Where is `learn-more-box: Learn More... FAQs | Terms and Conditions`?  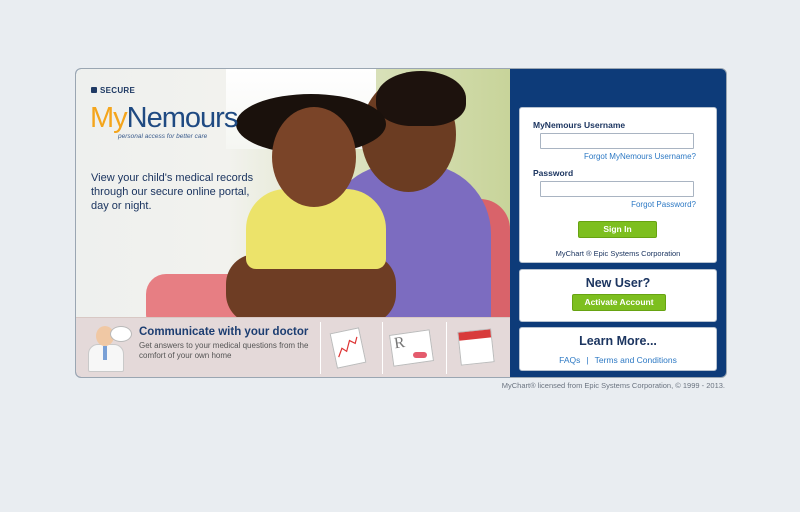
learn-more-box: Learn More... FAQs | Terms and Conditions is located at coordinates (618, 349).